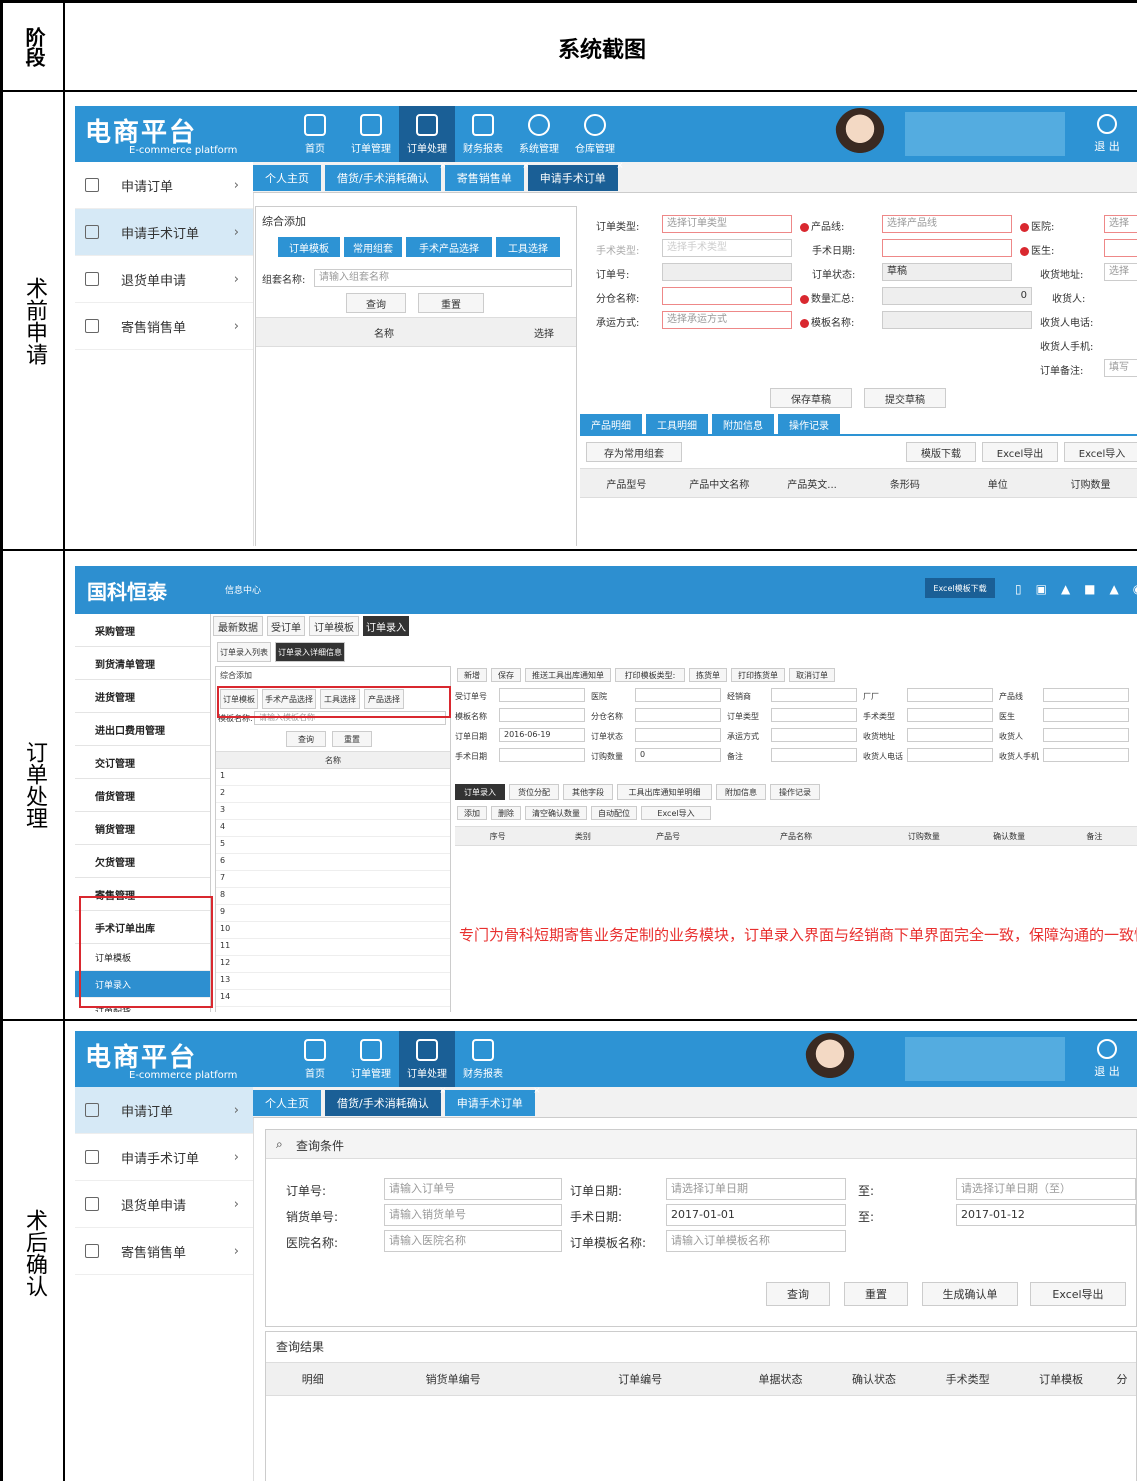 This screenshot has width=1137, height=1484. Describe the element at coordinates (1120, 248) in the screenshot. I see `doctor-input` at that location.